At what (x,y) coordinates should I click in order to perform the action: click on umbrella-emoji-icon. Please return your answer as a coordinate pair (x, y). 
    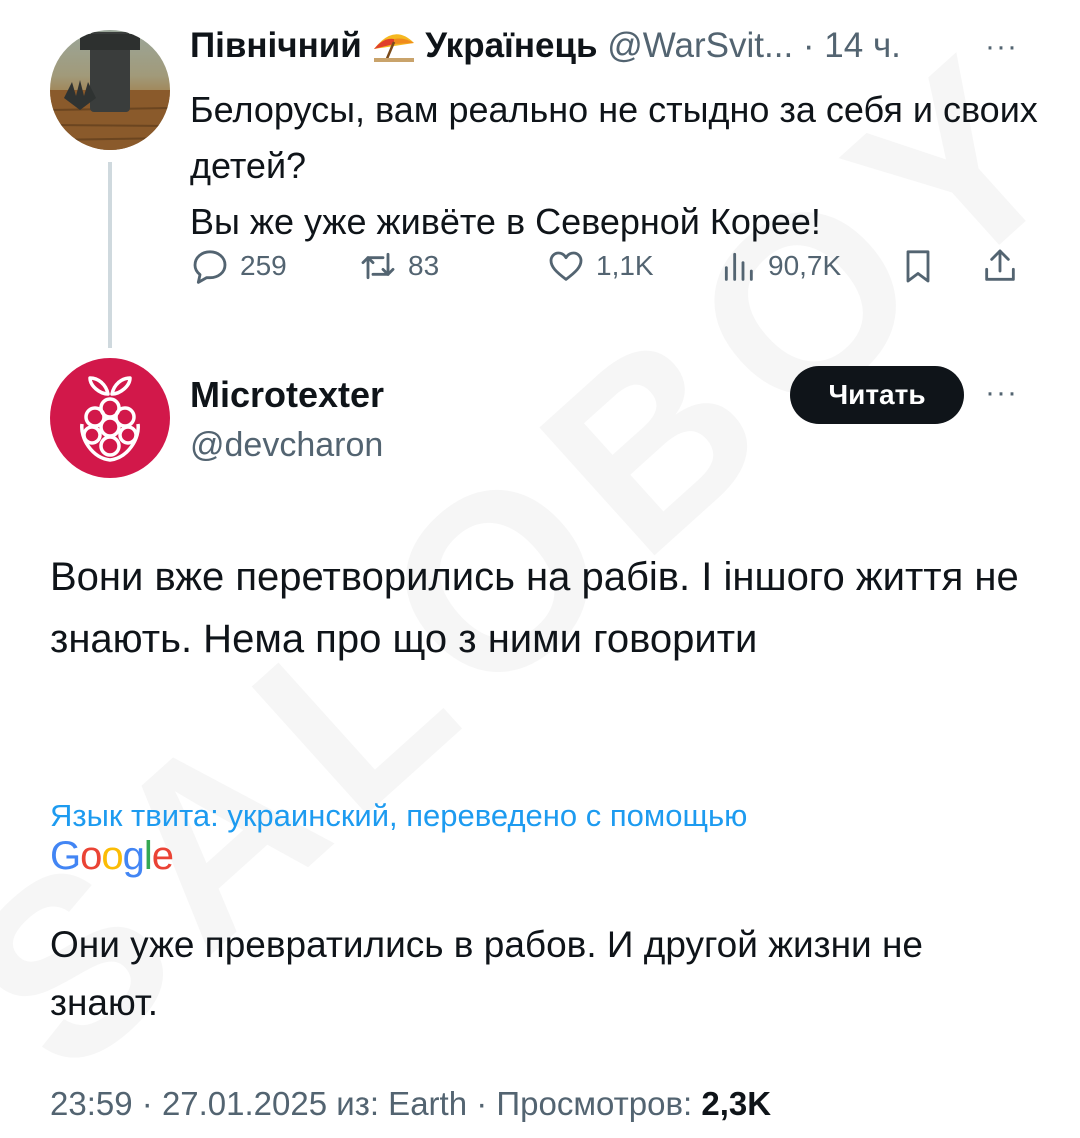
    Looking at the image, I should click on (394, 45).